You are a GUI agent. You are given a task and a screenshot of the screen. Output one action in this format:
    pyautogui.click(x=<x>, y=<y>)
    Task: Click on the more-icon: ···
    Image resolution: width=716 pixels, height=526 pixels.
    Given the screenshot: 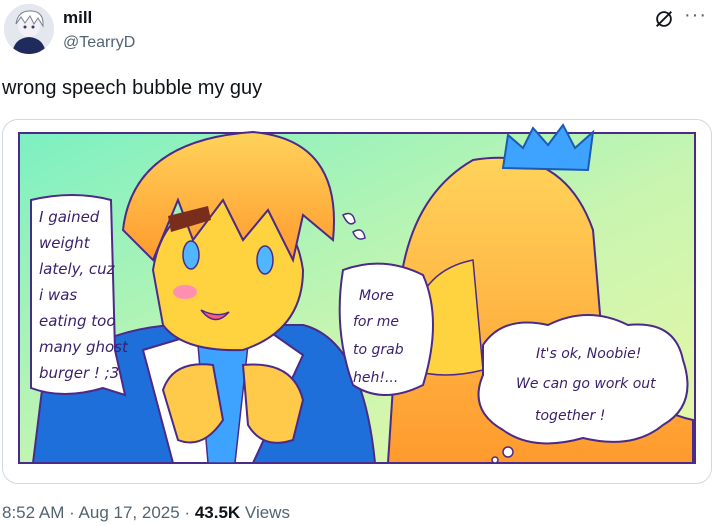 What is the action you would take?
    pyautogui.click(x=695, y=15)
    